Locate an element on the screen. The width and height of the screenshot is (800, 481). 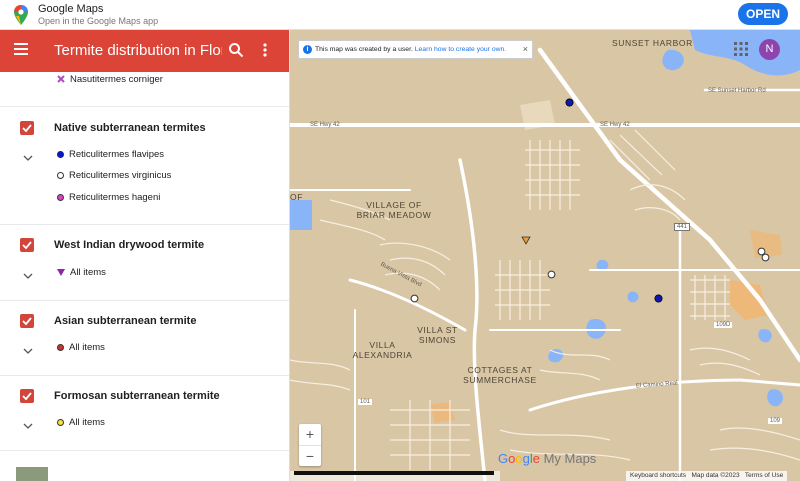
legend-item-drywood-all: All items is located at coordinates (81, 272).